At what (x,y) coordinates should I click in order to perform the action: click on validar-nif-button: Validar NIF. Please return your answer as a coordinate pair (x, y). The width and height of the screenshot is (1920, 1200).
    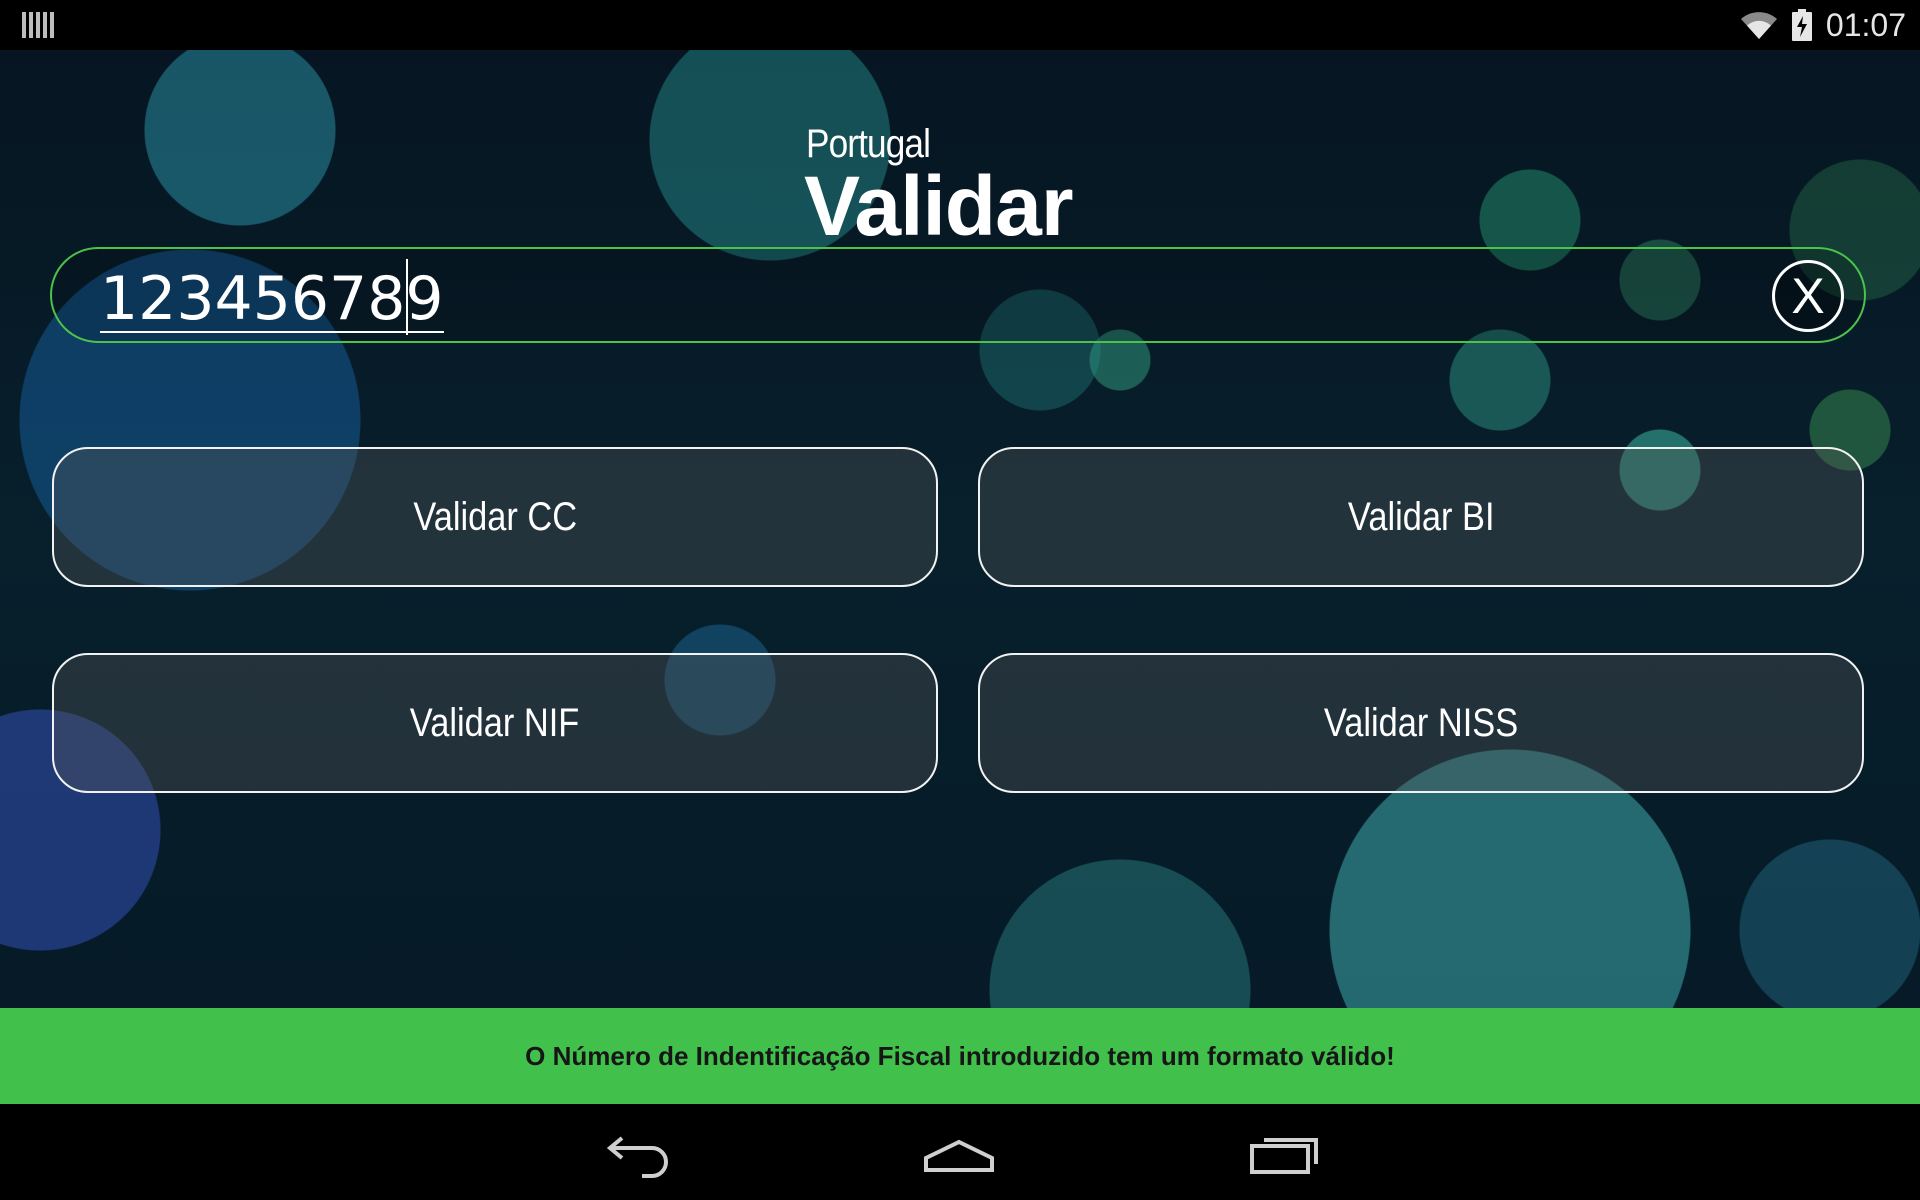
    Looking at the image, I should click on (495, 723).